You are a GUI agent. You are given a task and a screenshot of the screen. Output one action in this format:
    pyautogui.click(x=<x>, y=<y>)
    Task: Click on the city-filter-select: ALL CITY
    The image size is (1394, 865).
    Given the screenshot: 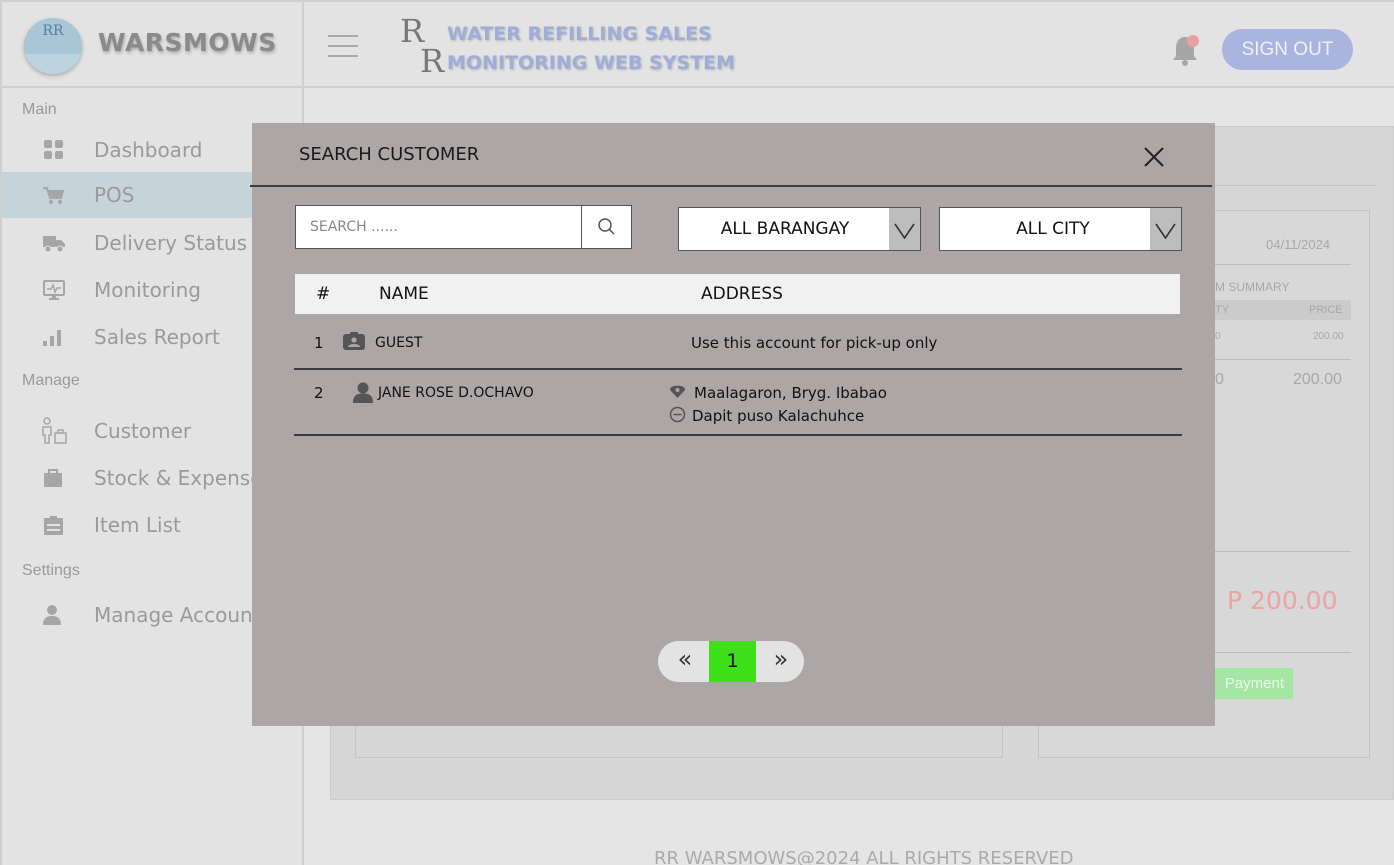 What is the action you would take?
    pyautogui.click(x=1060, y=229)
    